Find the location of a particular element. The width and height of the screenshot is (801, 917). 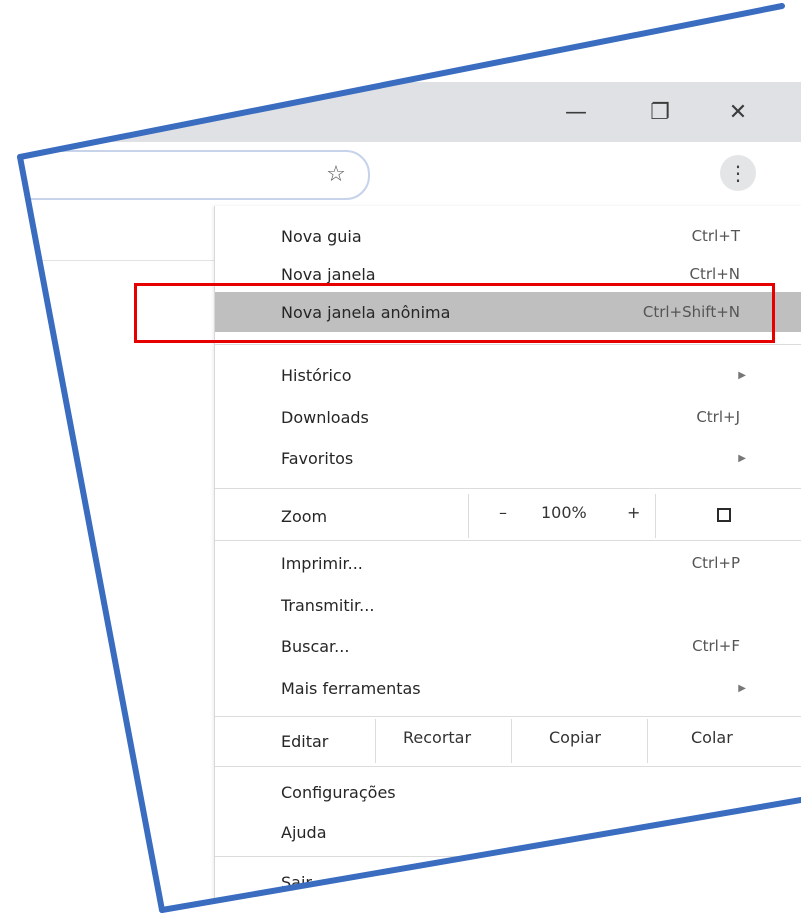

menu-item-label: Nova guia is located at coordinates (321, 236).